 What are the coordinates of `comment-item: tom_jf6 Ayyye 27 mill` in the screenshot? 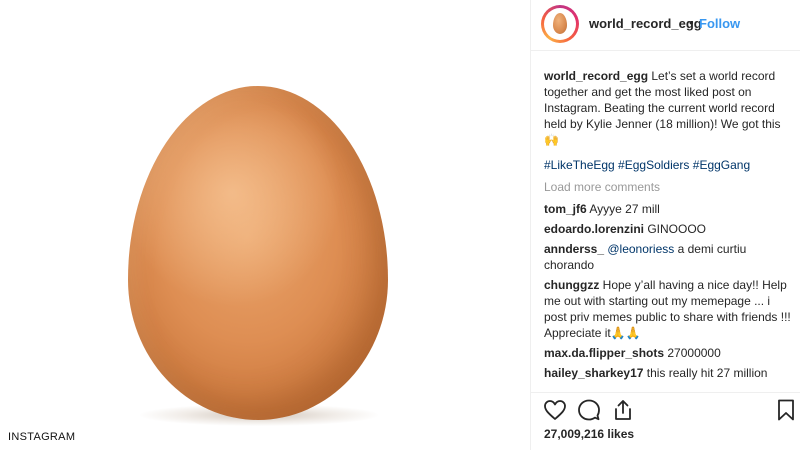 It's located at (668, 209).